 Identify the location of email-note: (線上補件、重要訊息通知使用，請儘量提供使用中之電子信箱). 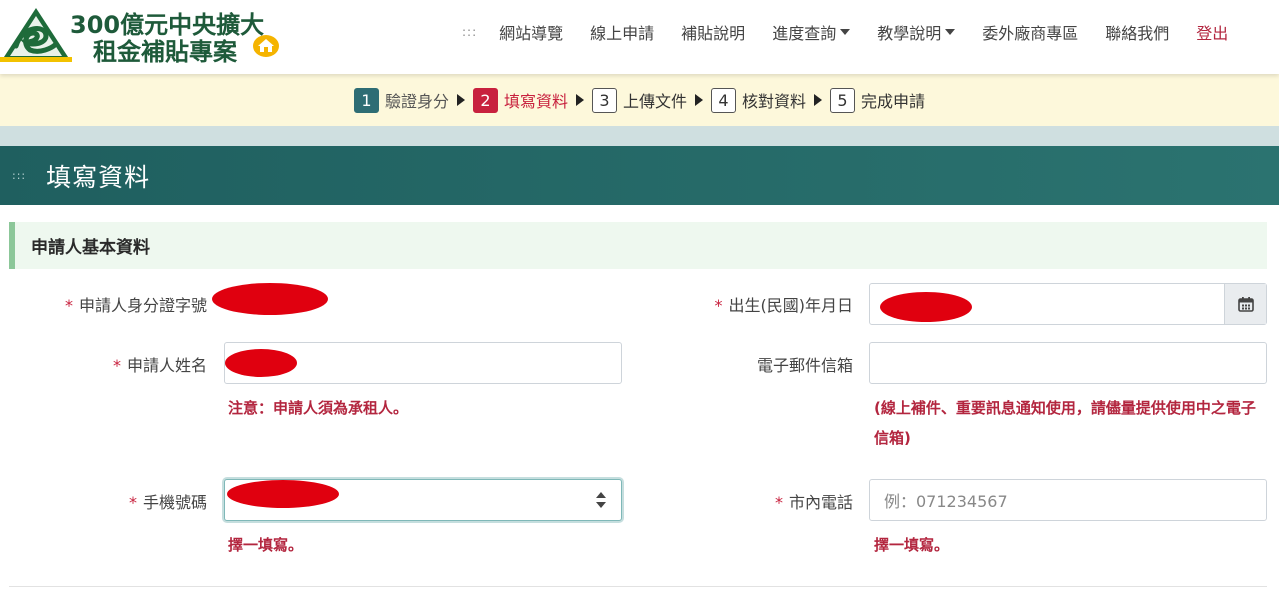
(1065, 423).